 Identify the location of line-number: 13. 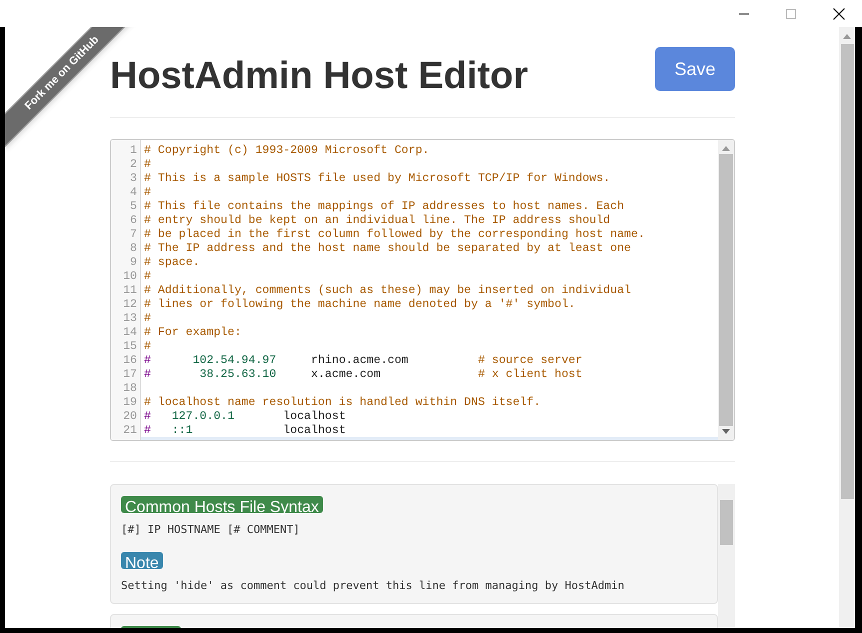
(130, 319).